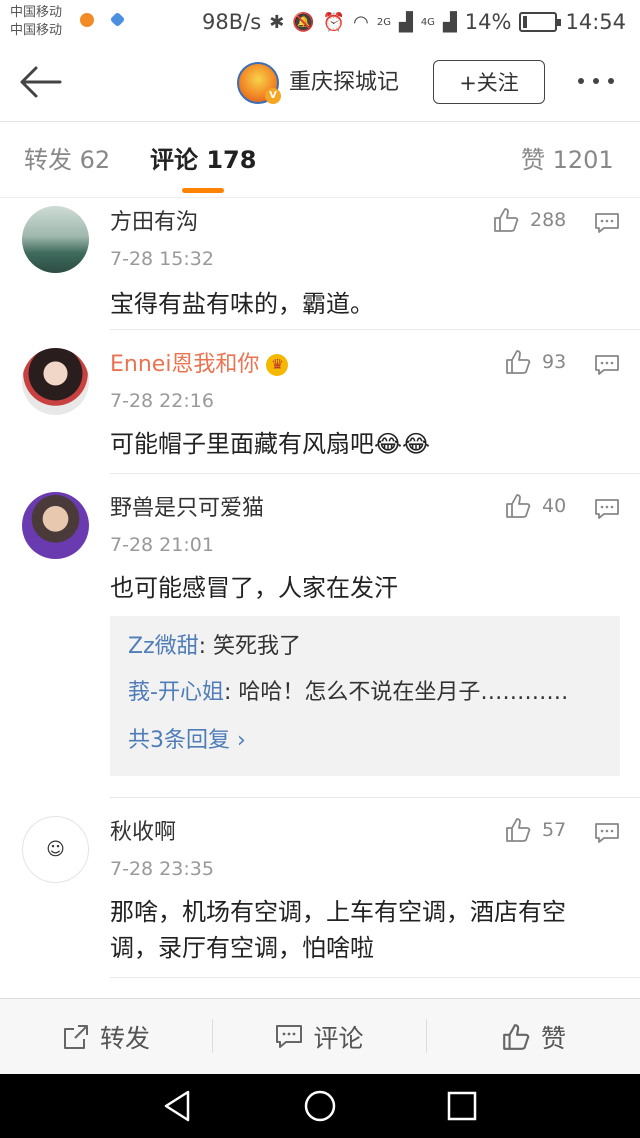 The height and width of the screenshot is (1138, 640). What do you see at coordinates (320, 264) in the screenshot?
I see `comment-item: 方田有沟 7-28 15:32 宝得有盐有味的，霸道。 288` at bounding box center [320, 264].